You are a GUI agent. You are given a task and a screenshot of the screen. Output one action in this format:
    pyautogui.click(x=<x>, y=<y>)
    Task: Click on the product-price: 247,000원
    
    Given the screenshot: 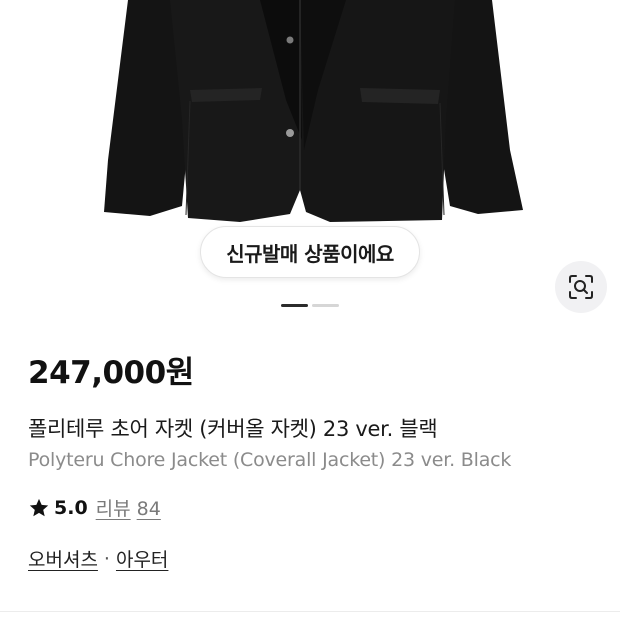 What is the action you would take?
    pyautogui.click(x=111, y=373)
    